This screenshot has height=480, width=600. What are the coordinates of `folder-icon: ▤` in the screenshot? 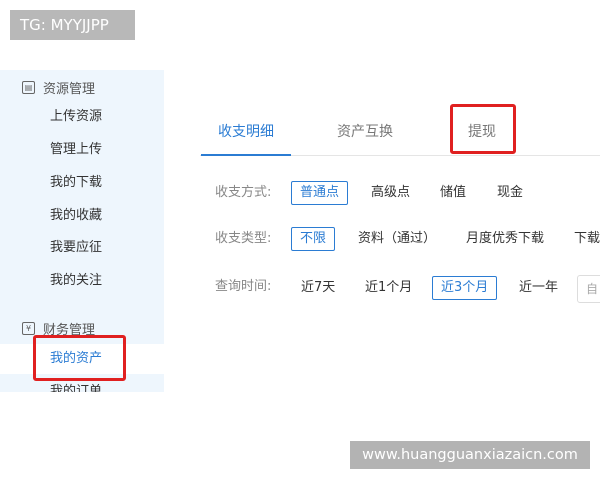 It's located at (28, 87).